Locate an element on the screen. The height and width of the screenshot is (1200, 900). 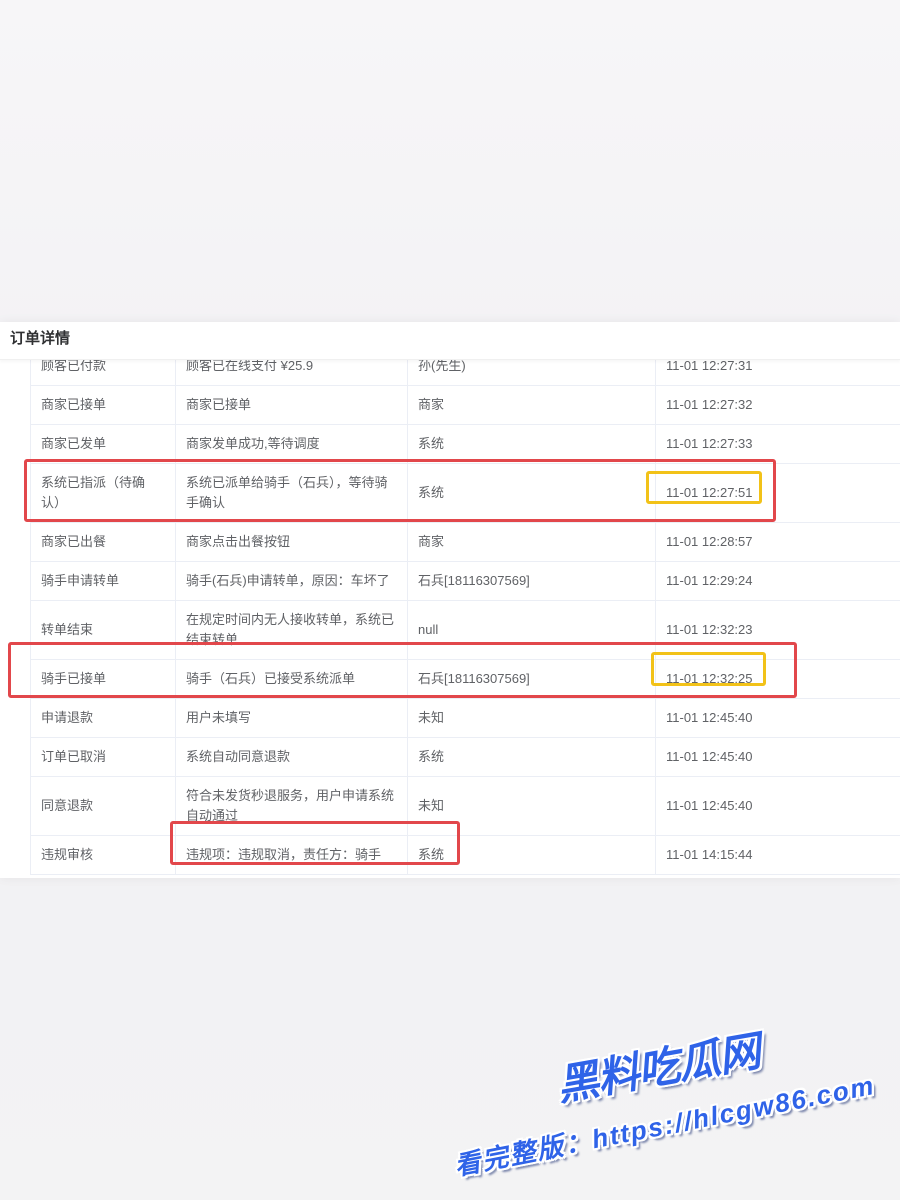
table-row: 顾客已付款 顾客已在线支付 ¥25.9 孙(先生) 11-01 12:27:31 is located at coordinates (465, 373).